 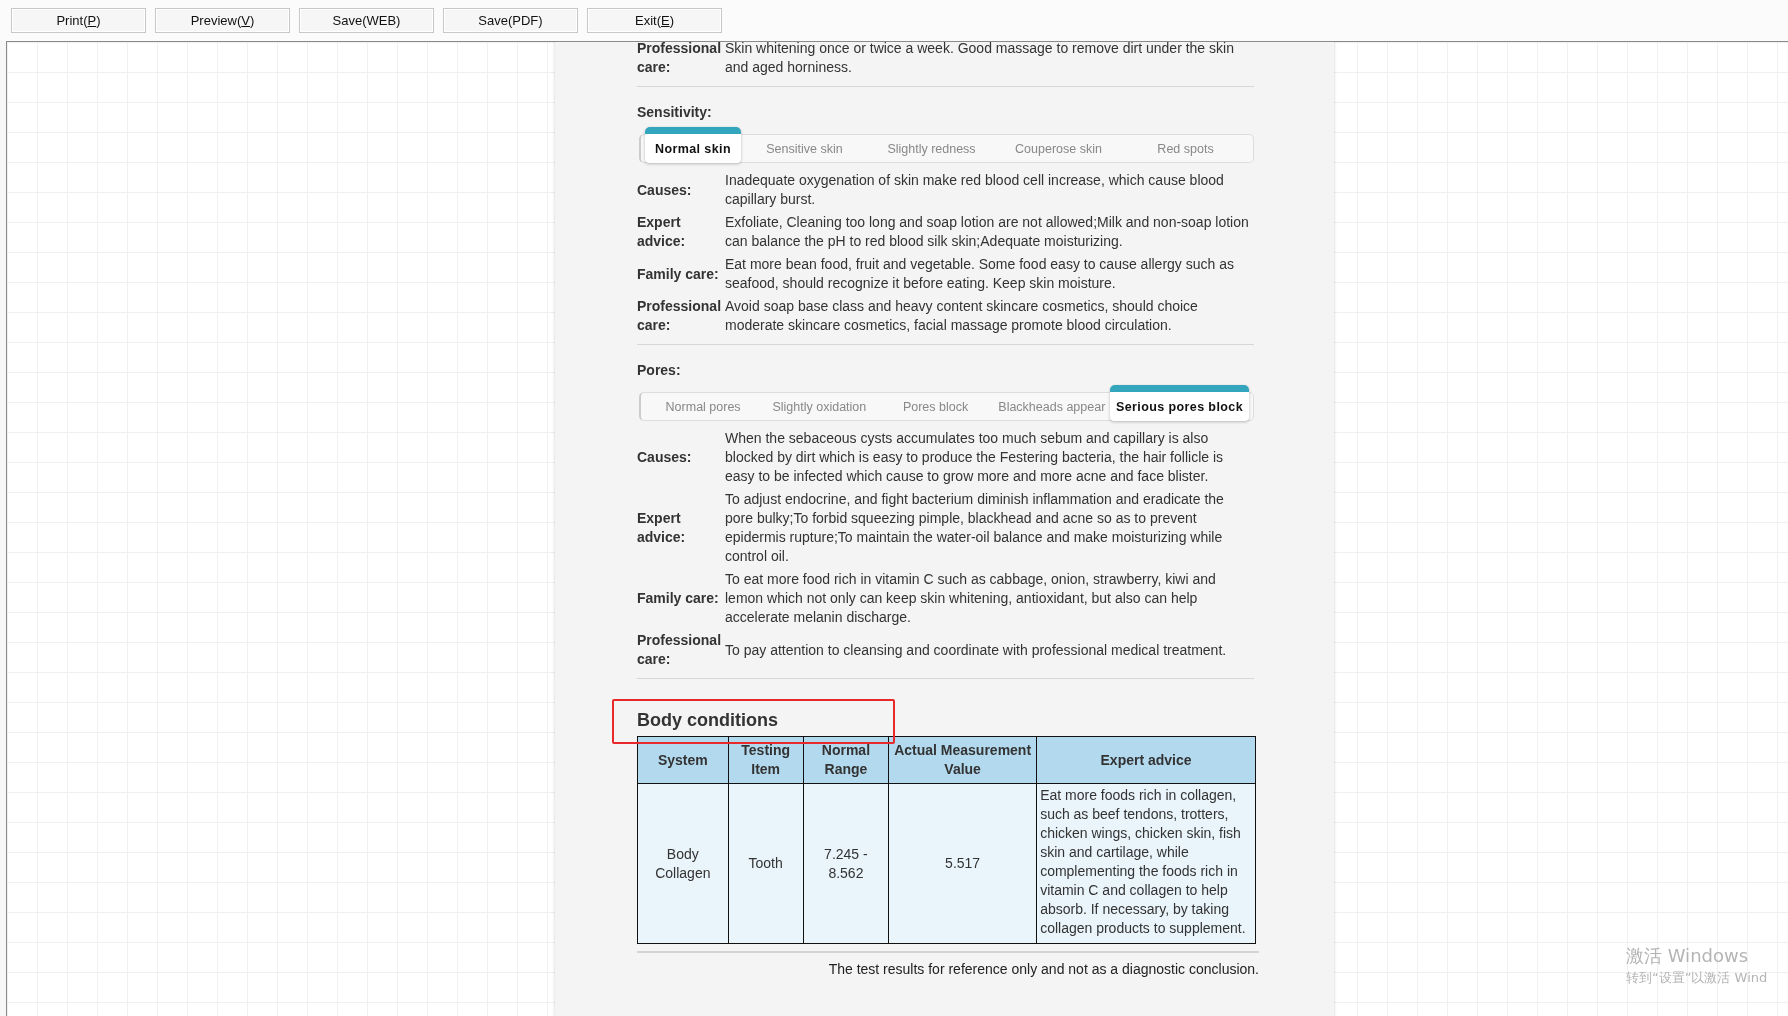 What do you see at coordinates (804, 148) in the screenshot?
I see `tab: Sensitive skin` at bounding box center [804, 148].